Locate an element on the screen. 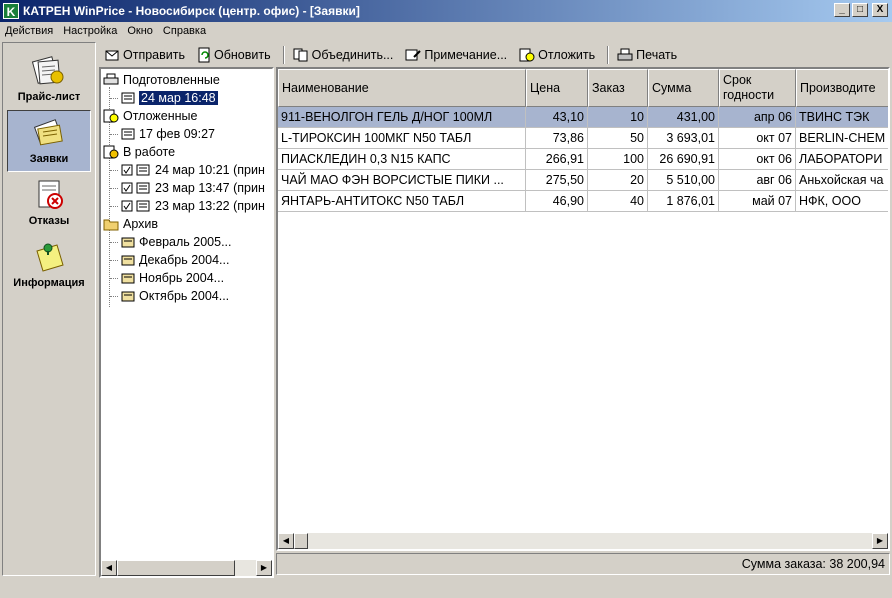 The image size is (892, 598). print-label: Печать is located at coordinates (657, 55).